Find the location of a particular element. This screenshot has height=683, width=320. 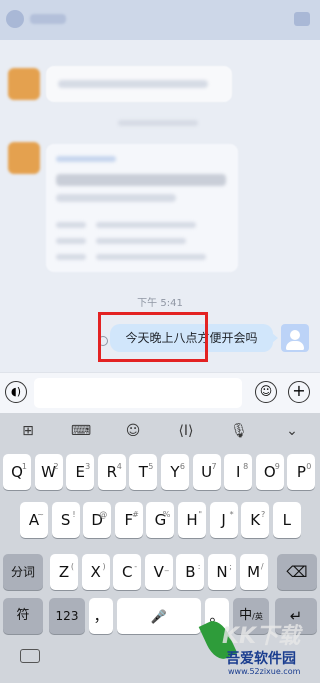

top-bar is located at coordinates (160, 20).